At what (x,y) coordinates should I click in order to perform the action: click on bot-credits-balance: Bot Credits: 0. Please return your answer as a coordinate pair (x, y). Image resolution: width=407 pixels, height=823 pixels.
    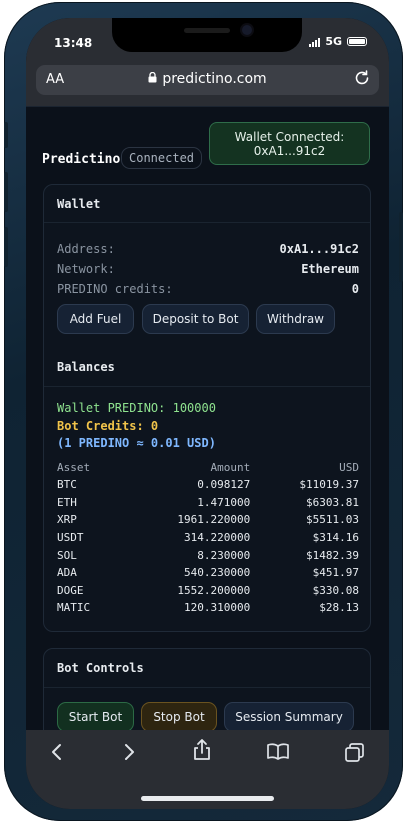
    Looking at the image, I should click on (108, 426).